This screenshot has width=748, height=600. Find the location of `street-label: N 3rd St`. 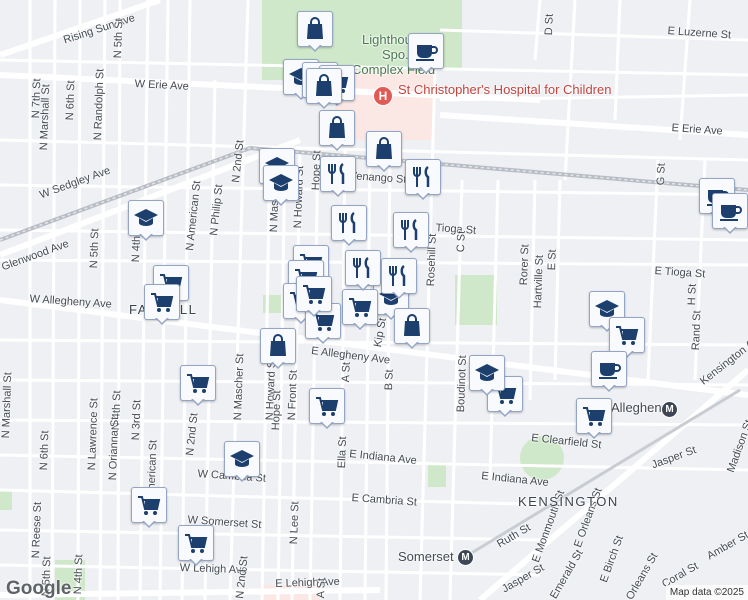

street-label: N 3rd St is located at coordinates (137, 420).